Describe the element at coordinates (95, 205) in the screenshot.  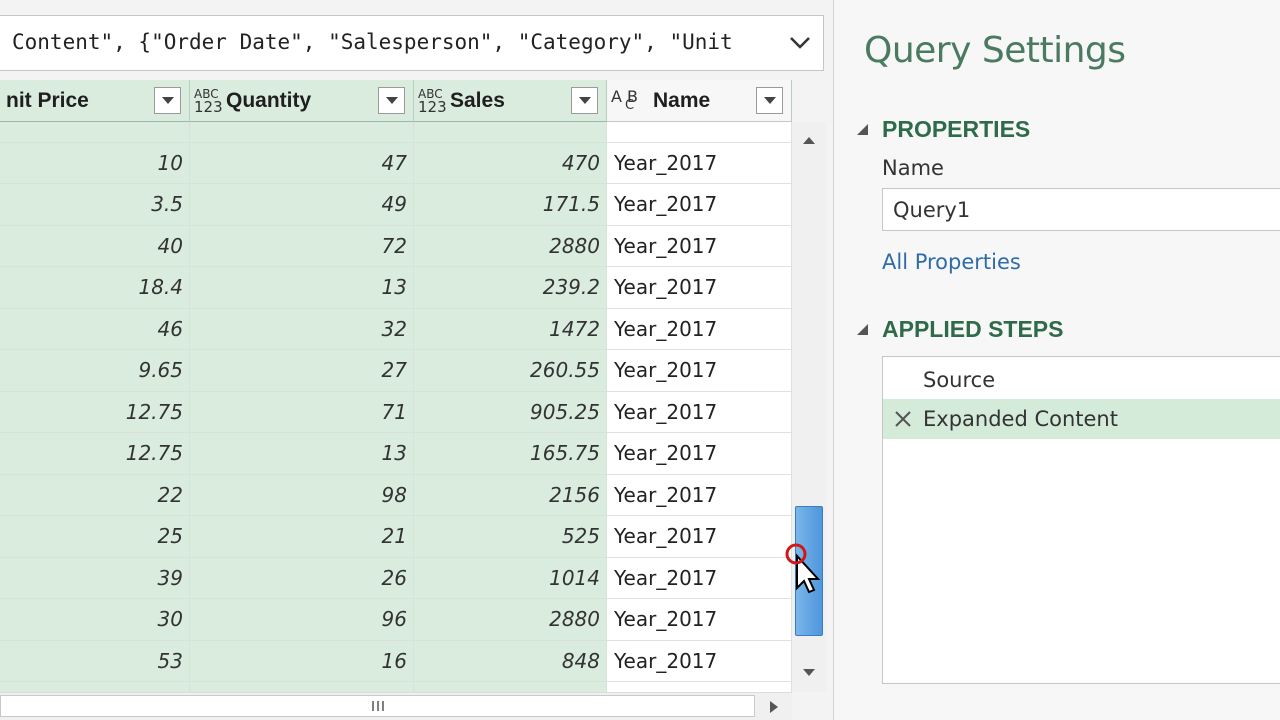
I see `table-cell: 3.5` at that location.